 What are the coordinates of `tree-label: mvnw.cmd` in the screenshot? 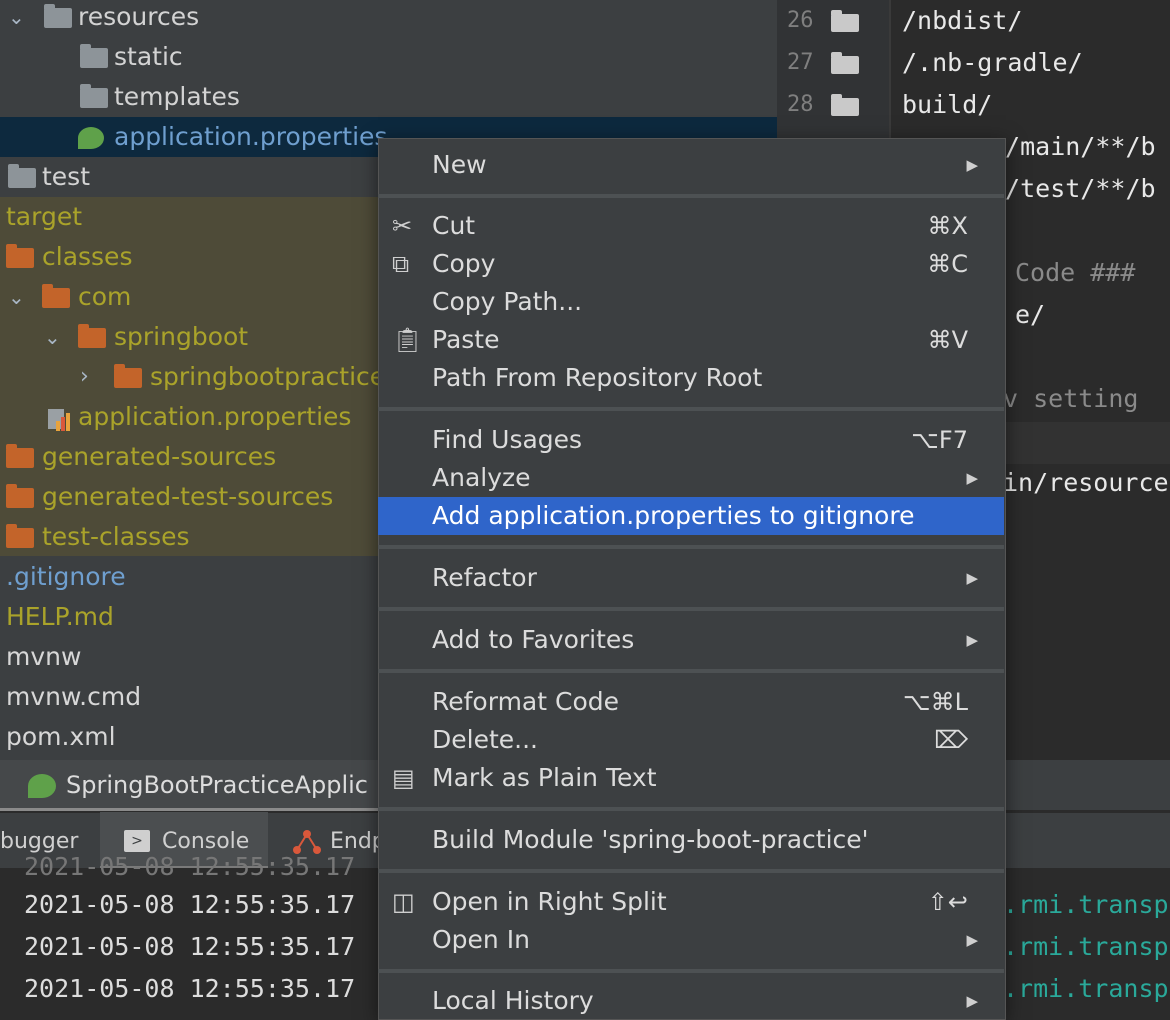 It's located at (74, 696).